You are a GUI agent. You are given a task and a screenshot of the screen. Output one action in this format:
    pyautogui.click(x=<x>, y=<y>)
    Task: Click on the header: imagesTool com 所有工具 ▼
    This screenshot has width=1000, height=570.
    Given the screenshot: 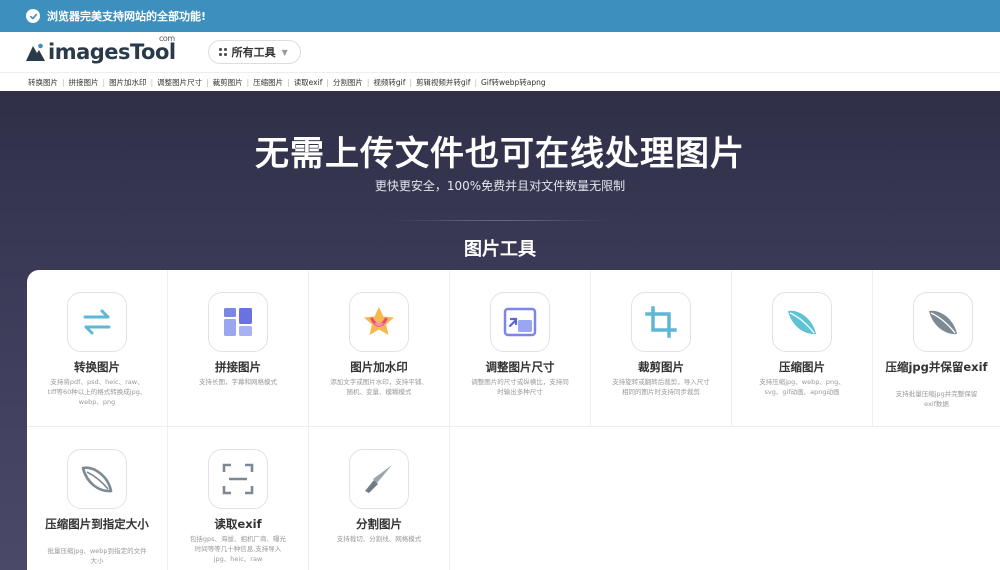 What is the action you would take?
    pyautogui.click(x=500, y=52)
    